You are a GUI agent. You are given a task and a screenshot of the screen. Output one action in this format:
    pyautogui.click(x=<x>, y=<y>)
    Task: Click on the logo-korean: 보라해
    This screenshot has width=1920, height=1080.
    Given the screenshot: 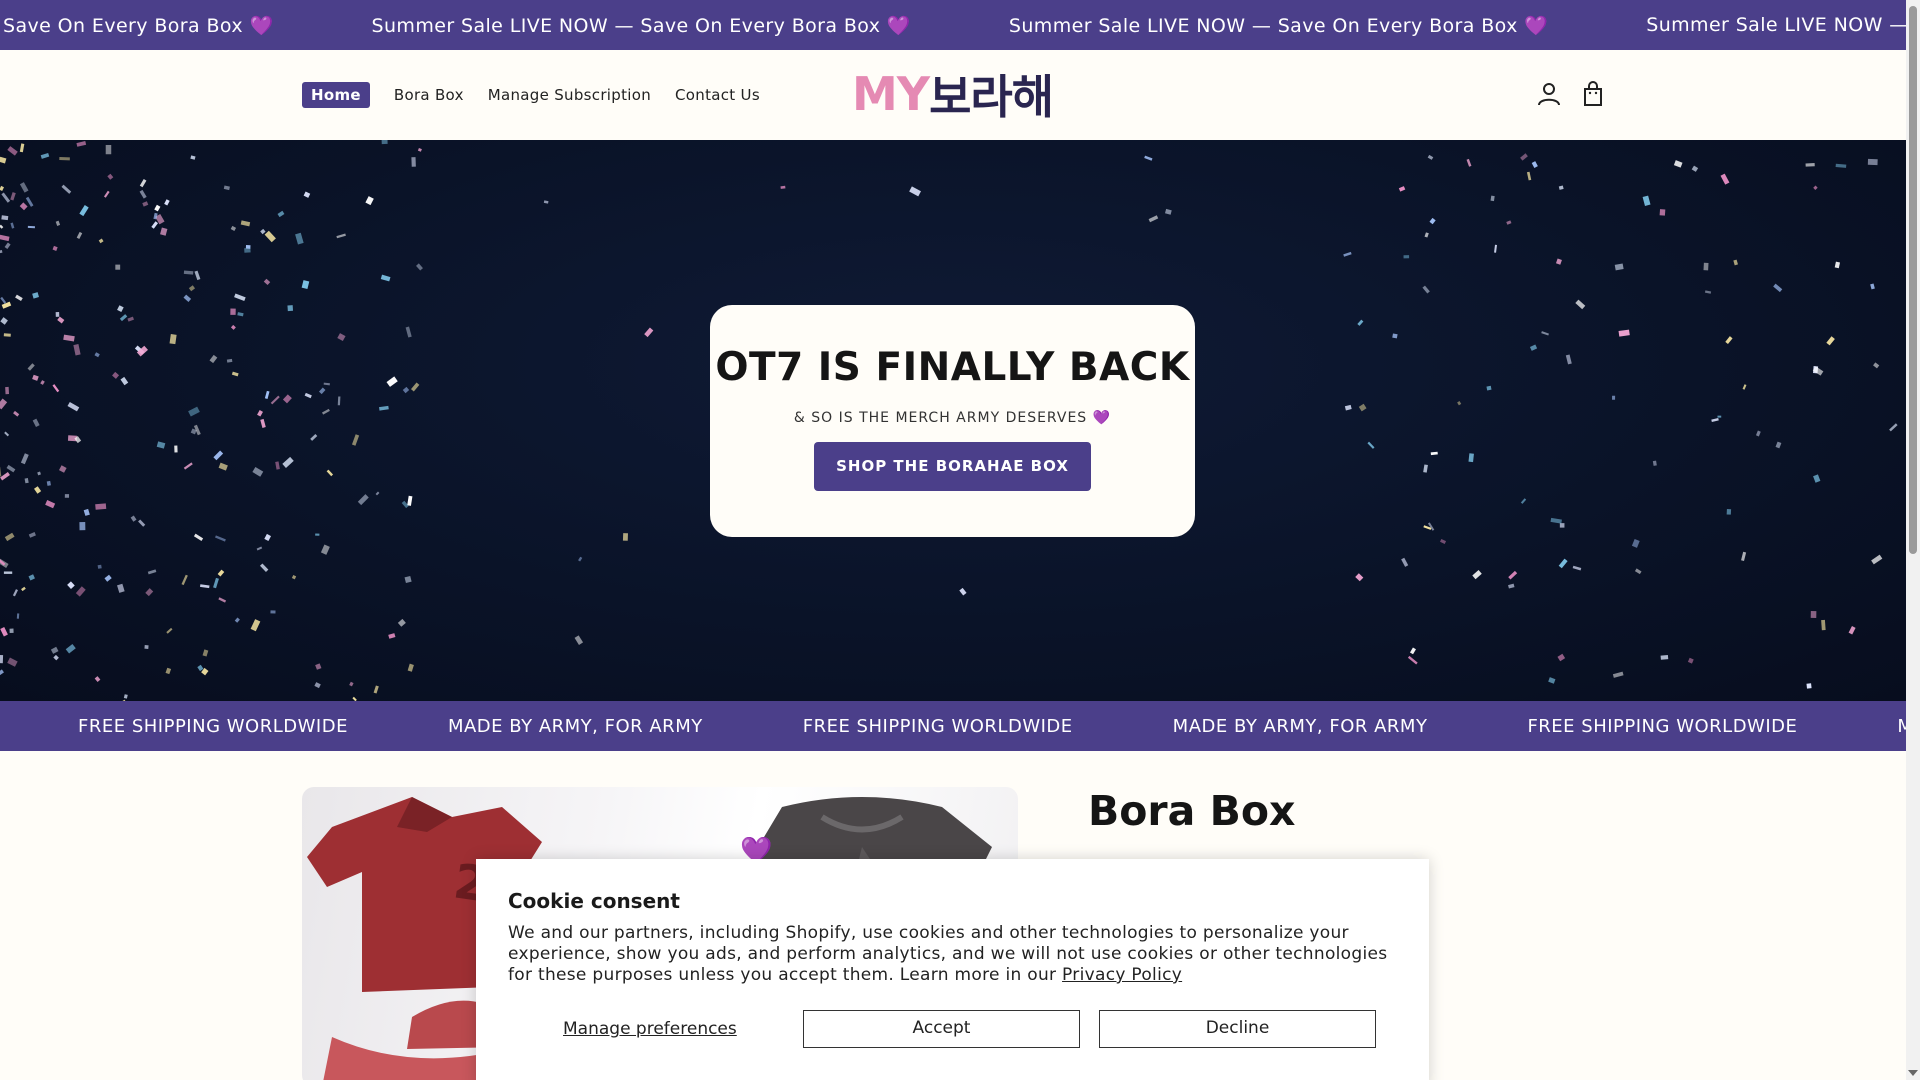 What is the action you would take?
    pyautogui.click(x=991, y=97)
    